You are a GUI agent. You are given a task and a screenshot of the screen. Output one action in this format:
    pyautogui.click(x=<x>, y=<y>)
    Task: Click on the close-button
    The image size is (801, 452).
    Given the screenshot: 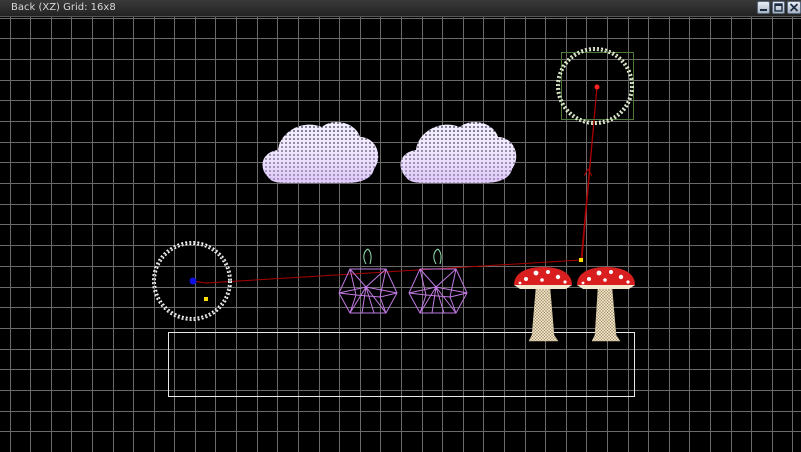 What is the action you would take?
    pyautogui.click(x=794, y=7)
    